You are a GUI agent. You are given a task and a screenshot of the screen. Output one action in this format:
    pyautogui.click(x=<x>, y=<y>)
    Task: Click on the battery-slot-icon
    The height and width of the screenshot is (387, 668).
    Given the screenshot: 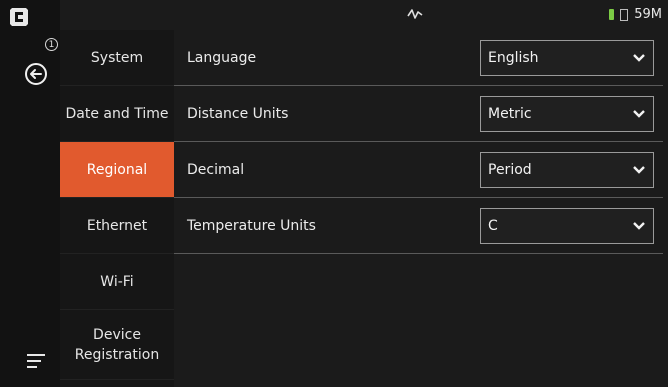 What is the action you would take?
    pyautogui.click(x=624, y=14)
    